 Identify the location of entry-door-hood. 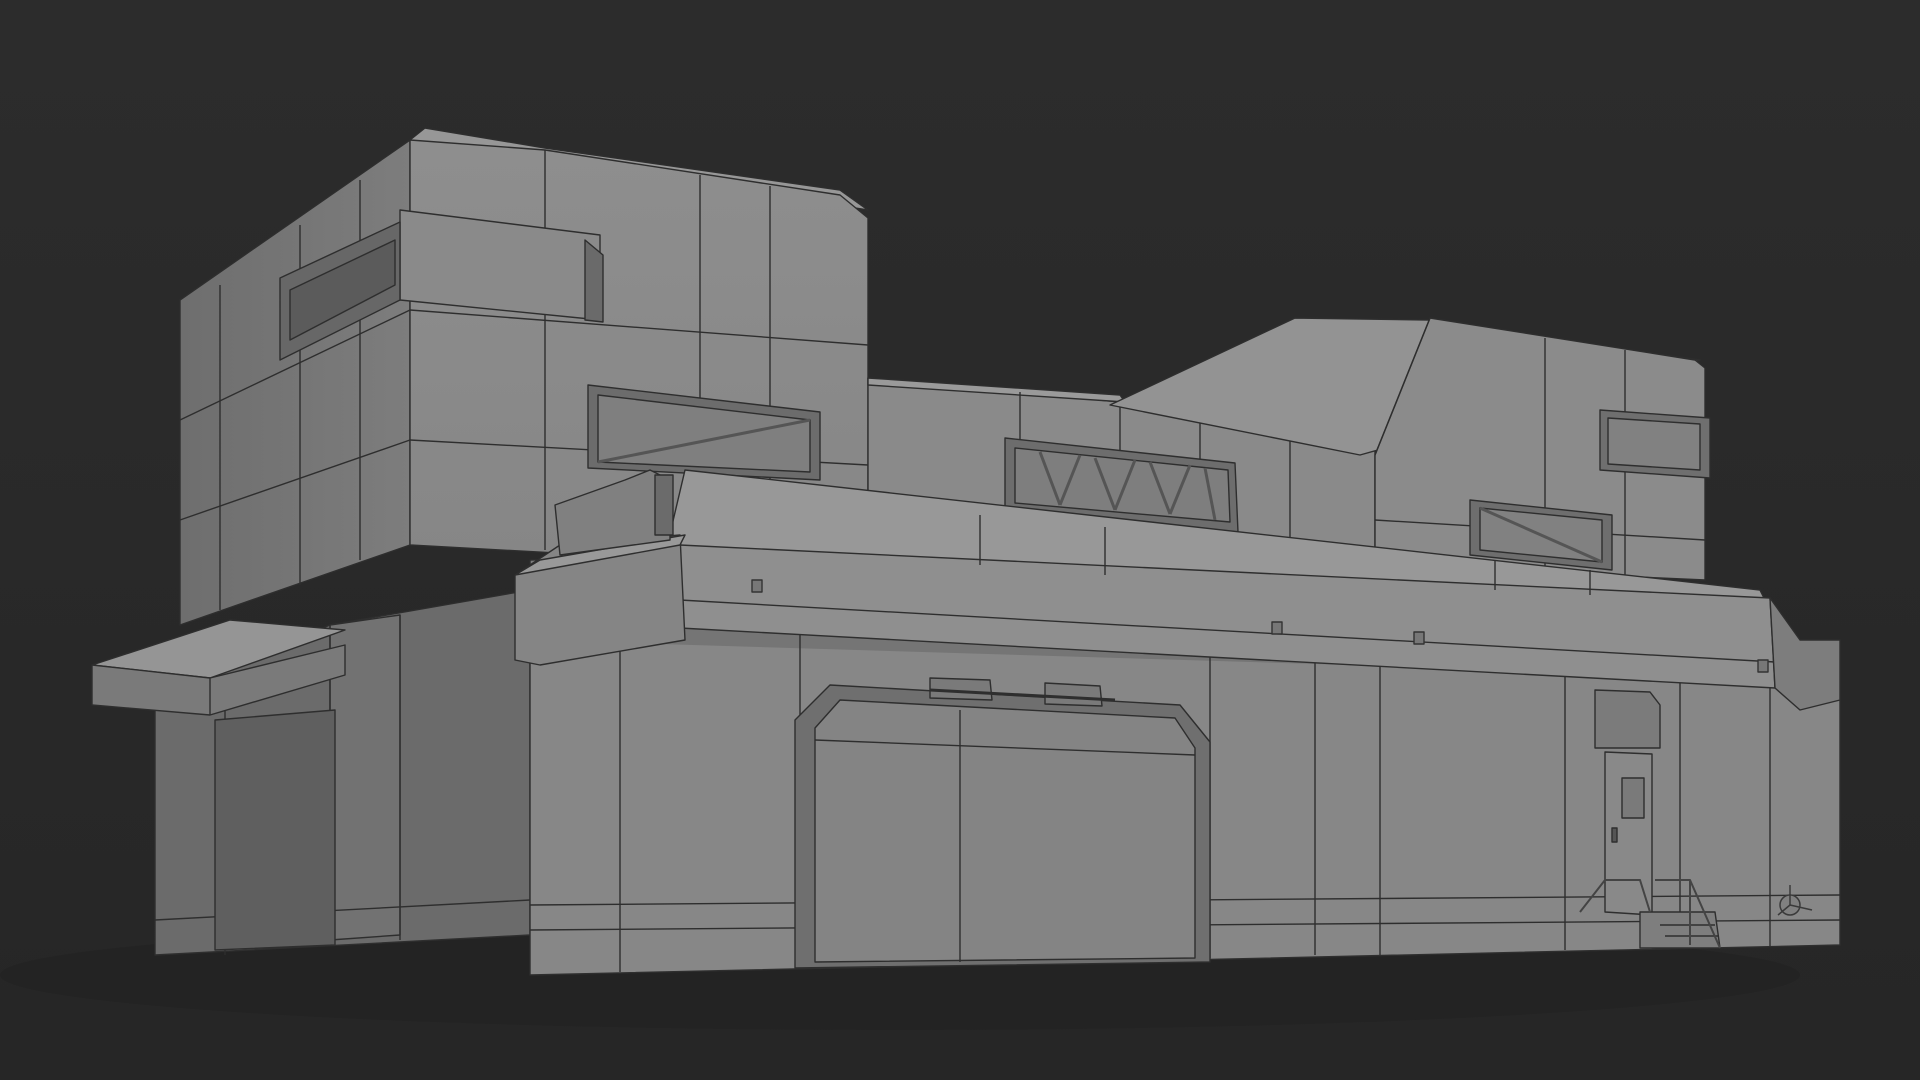
(1627, 719).